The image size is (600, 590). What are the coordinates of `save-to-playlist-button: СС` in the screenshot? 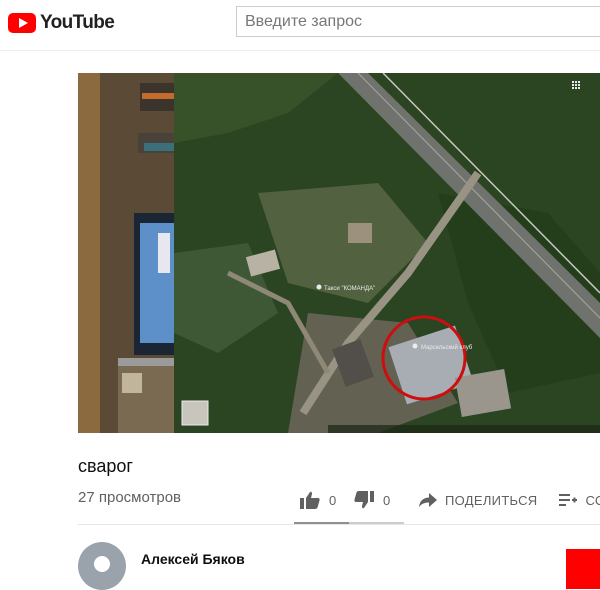 It's located at (579, 500).